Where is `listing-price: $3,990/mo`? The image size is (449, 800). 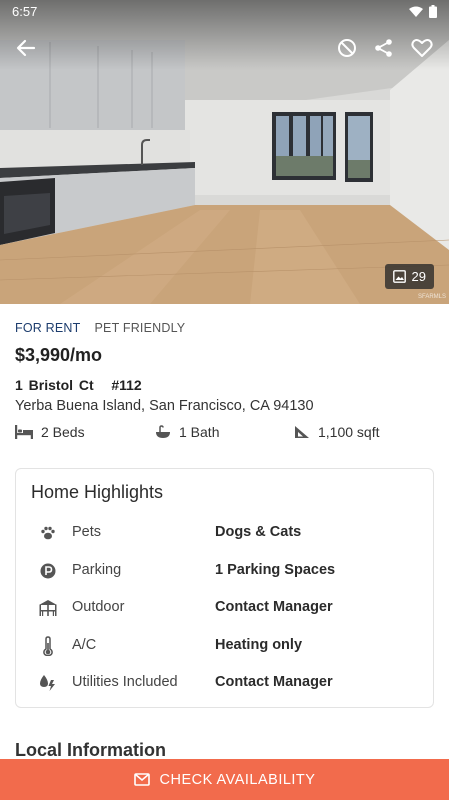
listing-price: $3,990/mo is located at coordinates (59, 355).